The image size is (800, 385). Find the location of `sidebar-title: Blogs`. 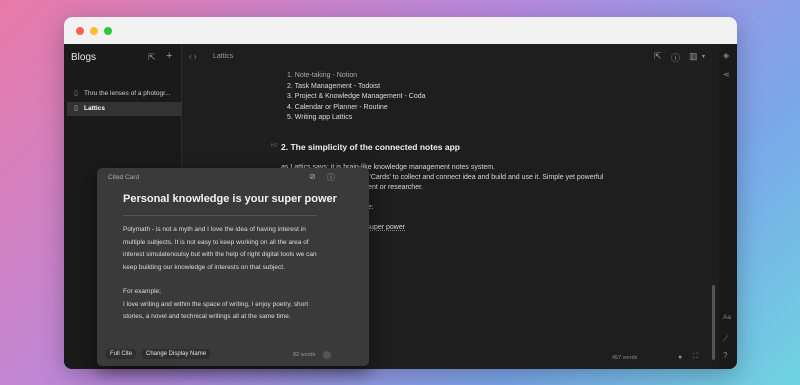

sidebar-title: Blogs is located at coordinates (84, 57).